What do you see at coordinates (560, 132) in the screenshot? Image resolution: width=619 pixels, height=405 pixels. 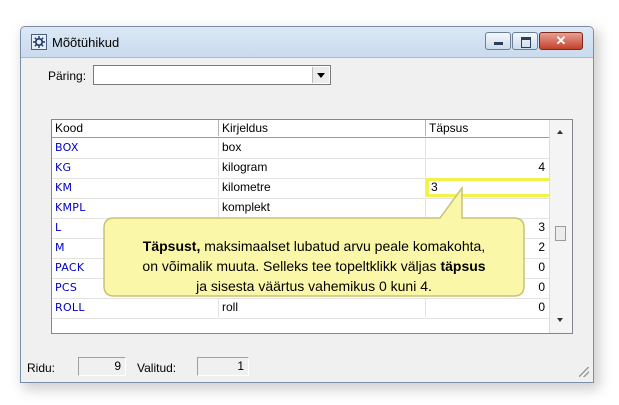 I see `scroll-up-icon` at bounding box center [560, 132].